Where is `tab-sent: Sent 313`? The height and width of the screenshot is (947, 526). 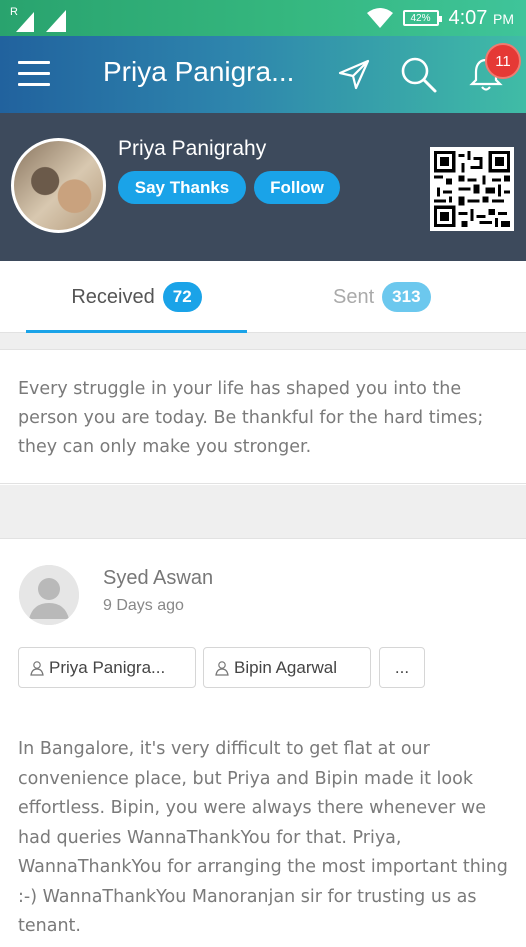
tab-sent: Sent 313 is located at coordinates (382, 297).